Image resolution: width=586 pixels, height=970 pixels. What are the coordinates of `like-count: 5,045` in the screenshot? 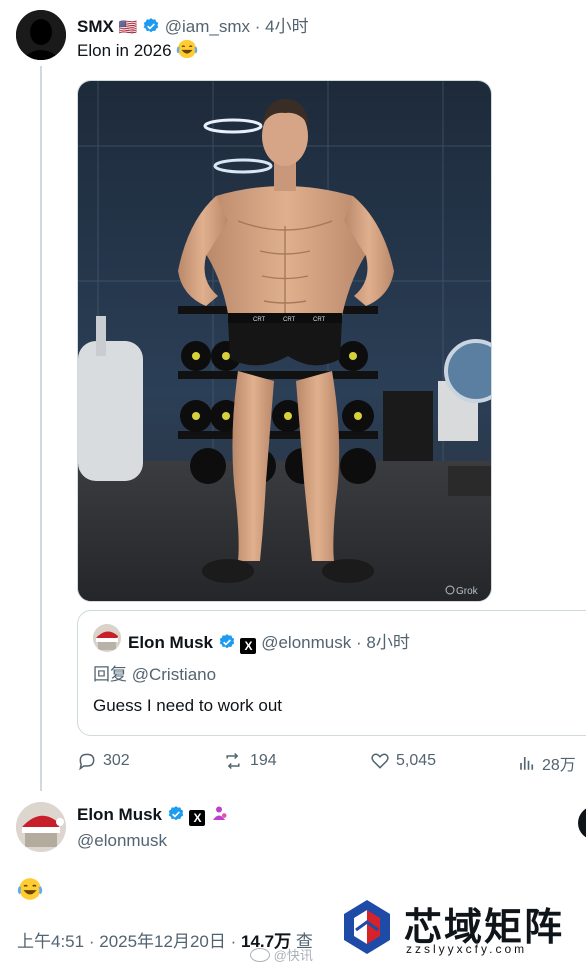 It's located at (416, 760).